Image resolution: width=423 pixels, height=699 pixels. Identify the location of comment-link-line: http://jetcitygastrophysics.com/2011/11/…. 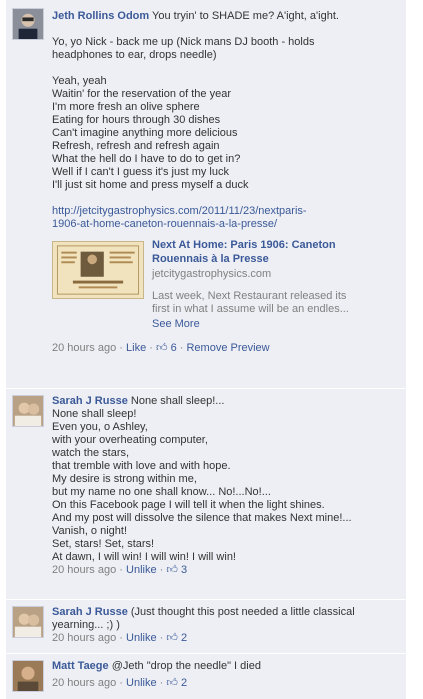
(225, 211).